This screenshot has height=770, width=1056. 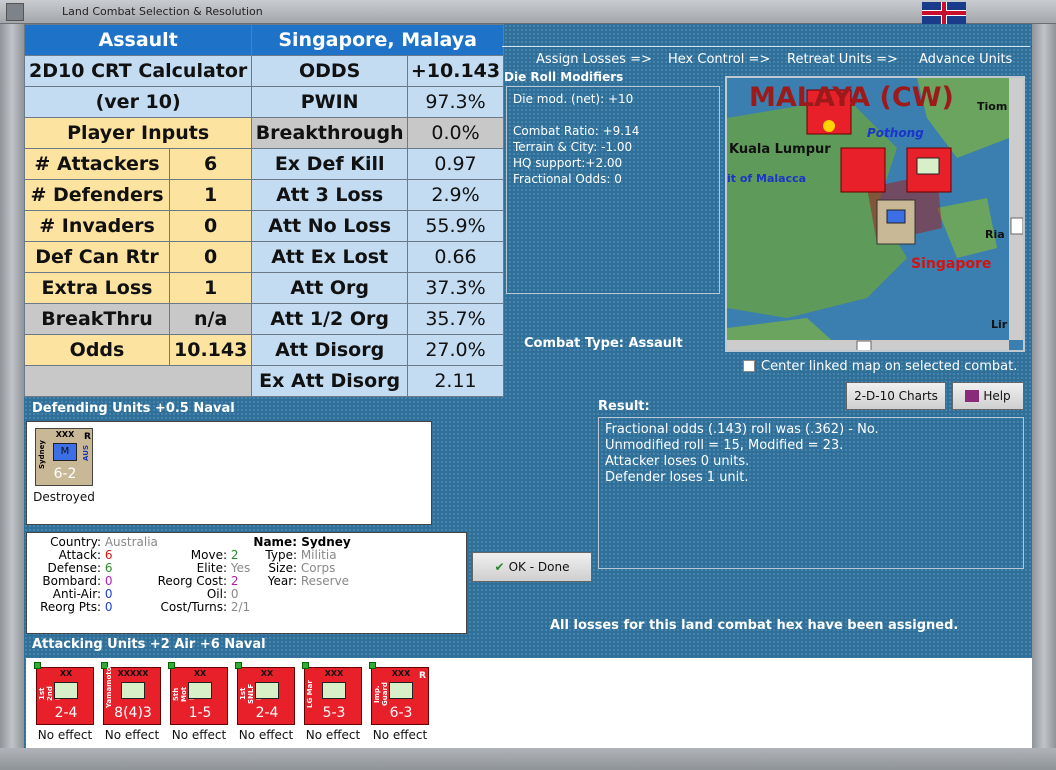 I want to click on result-label: Att Org, so click(x=329, y=288).